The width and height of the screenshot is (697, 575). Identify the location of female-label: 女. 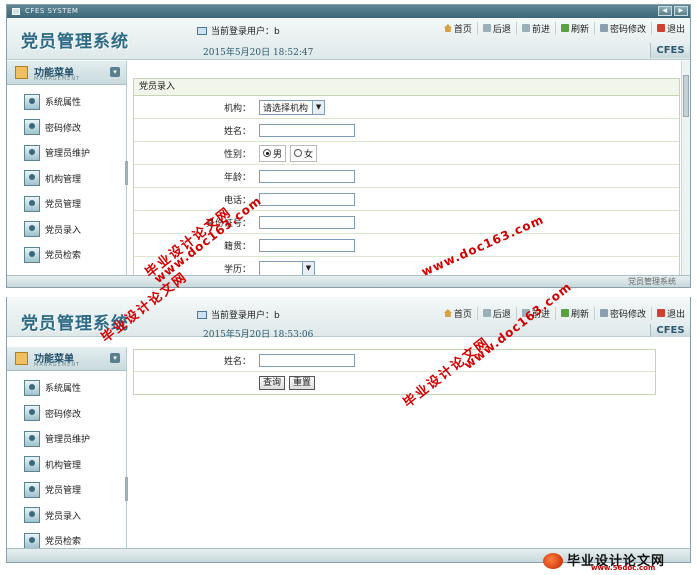
(309, 154).